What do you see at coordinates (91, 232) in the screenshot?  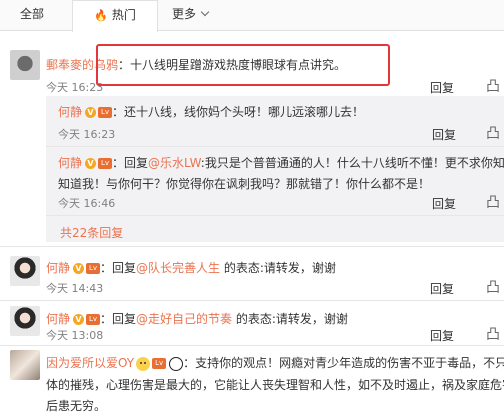 I see `more-replies-link: 共22条回复` at bounding box center [91, 232].